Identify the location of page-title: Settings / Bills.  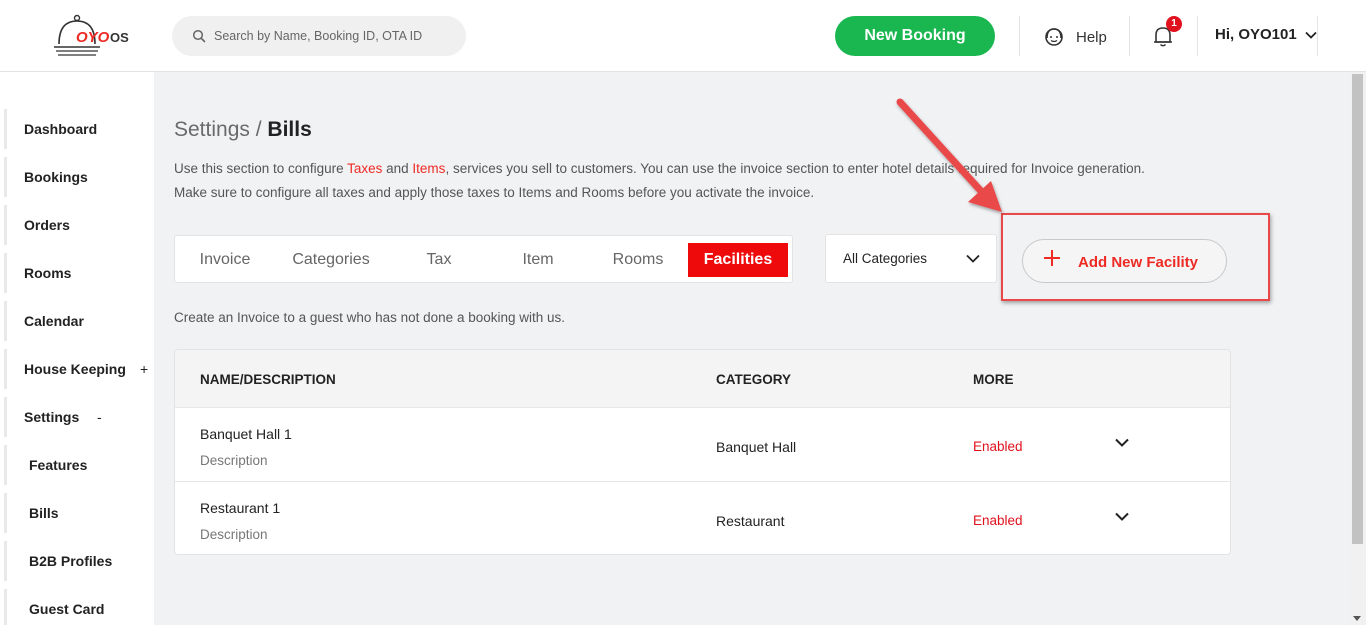
(243, 130).